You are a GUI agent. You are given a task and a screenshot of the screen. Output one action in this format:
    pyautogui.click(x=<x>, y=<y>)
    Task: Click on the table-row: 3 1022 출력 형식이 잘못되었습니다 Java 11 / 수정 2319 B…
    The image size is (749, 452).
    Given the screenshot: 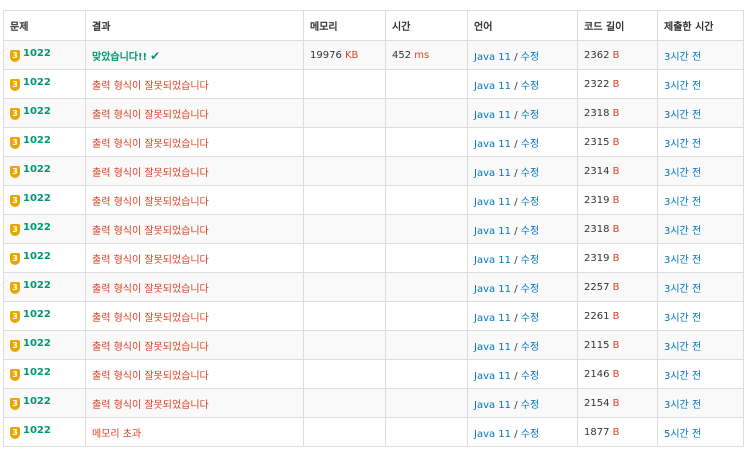 What is the action you would take?
    pyautogui.click(x=373, y=200)
    